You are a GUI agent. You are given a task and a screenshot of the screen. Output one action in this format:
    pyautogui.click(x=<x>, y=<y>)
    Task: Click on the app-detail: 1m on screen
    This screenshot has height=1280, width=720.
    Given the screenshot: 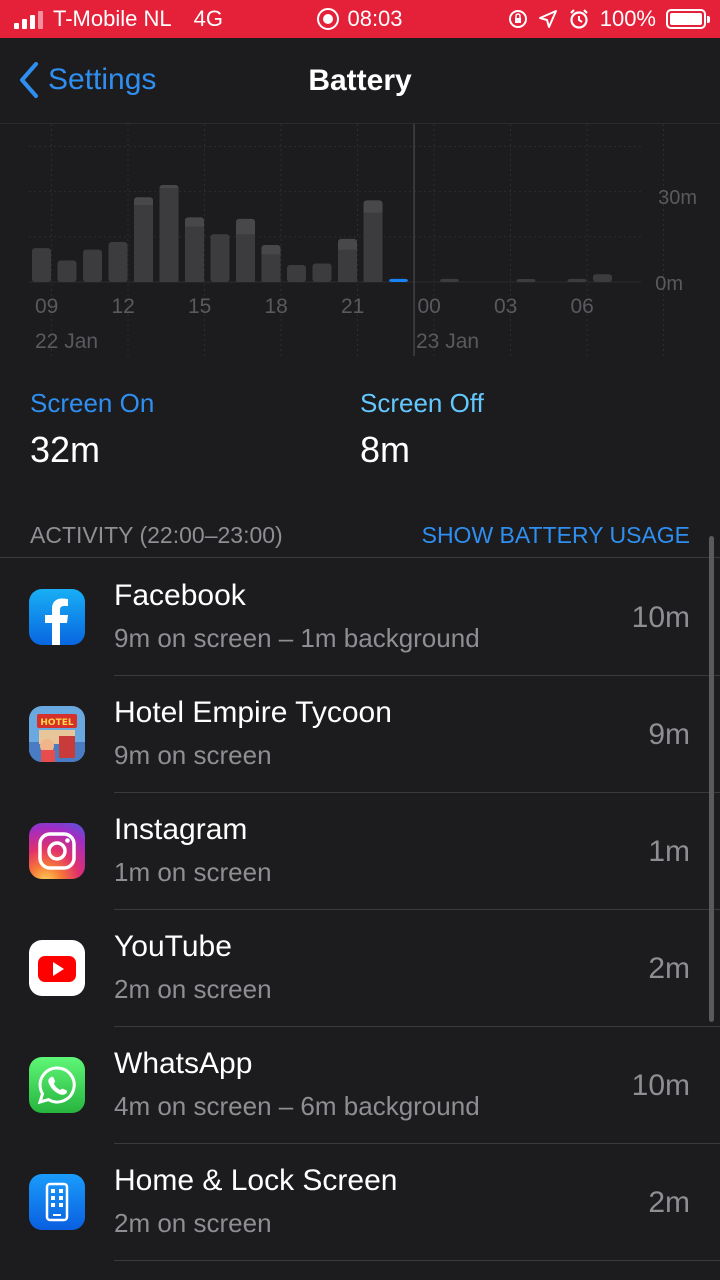 What is the action you would take?
    pyautogui.click(x=193, y=872)
    